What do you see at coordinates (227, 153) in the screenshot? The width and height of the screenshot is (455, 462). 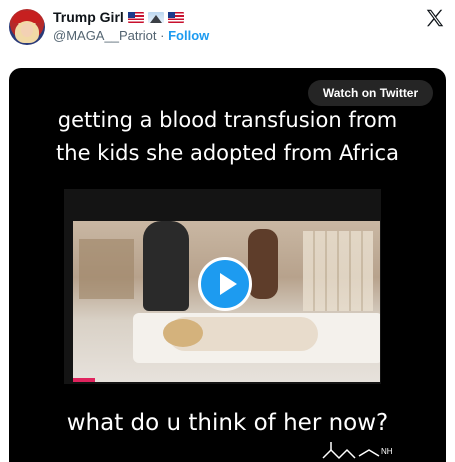 I see `caption-line-2: the kids she adopted from Africa` at bounding box center [227, 153].